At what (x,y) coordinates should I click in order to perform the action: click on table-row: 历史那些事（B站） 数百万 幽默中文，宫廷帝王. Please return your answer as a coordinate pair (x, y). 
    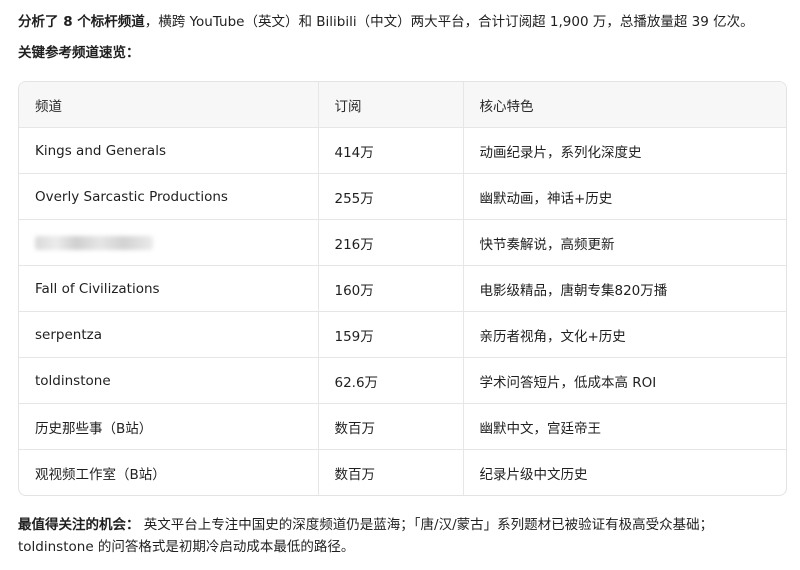
    Looking at the image, I should click on (402, 426).